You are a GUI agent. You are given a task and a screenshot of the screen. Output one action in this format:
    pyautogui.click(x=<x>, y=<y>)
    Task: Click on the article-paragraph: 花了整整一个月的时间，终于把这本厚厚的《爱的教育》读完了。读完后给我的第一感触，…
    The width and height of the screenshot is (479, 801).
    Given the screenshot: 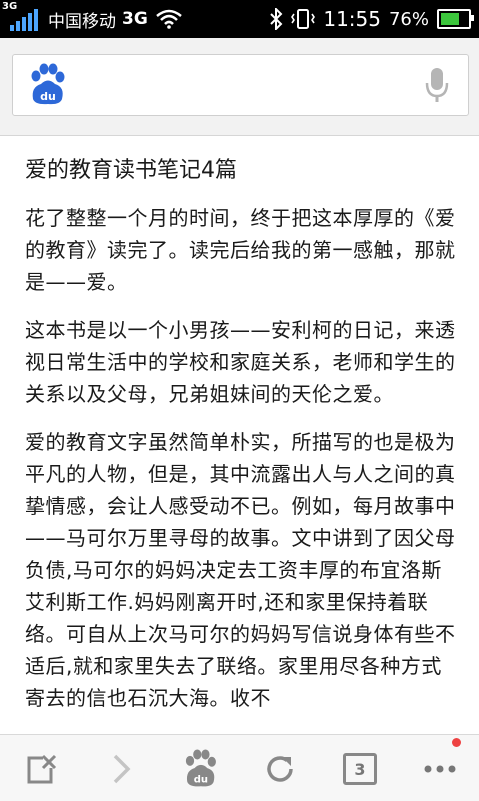 What is the action you would take?
    pyautogui.click(x=240, y=250)
    